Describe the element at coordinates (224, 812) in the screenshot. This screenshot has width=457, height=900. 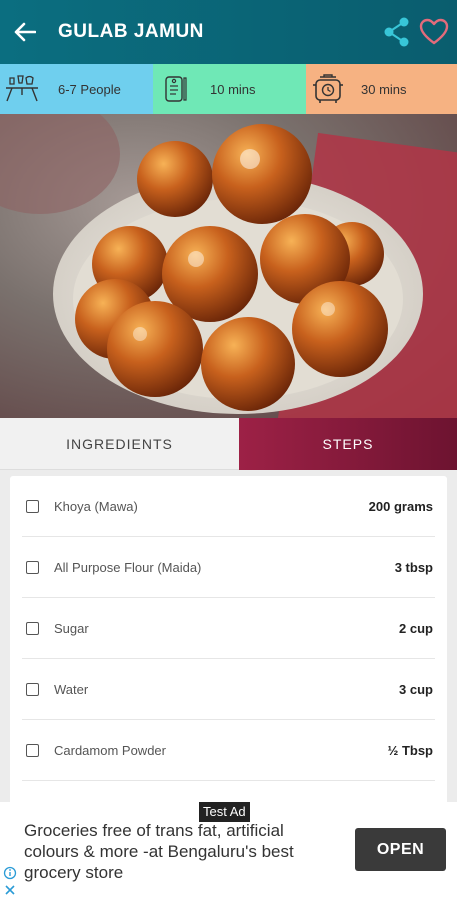
I see `test-ad-label: Test Ad` at that location.